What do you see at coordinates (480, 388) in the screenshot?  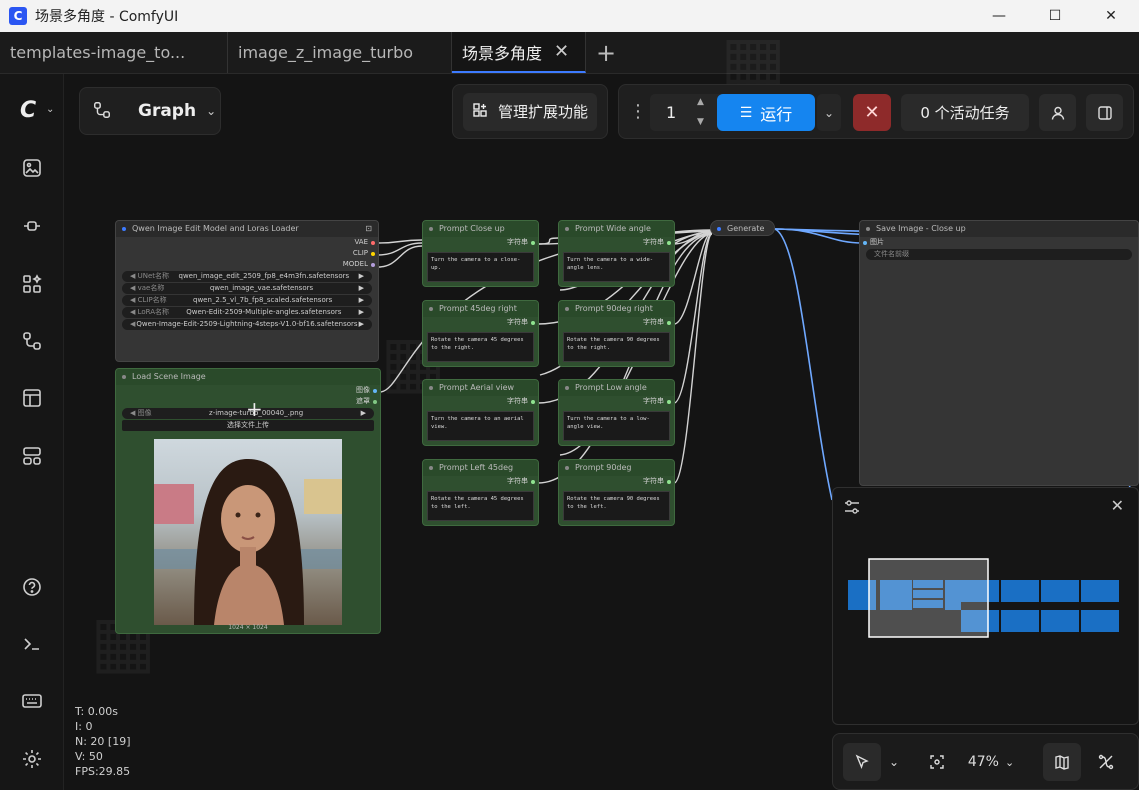 I see `node-title: Prompt Aerial view` at bounding box center [480, 388].